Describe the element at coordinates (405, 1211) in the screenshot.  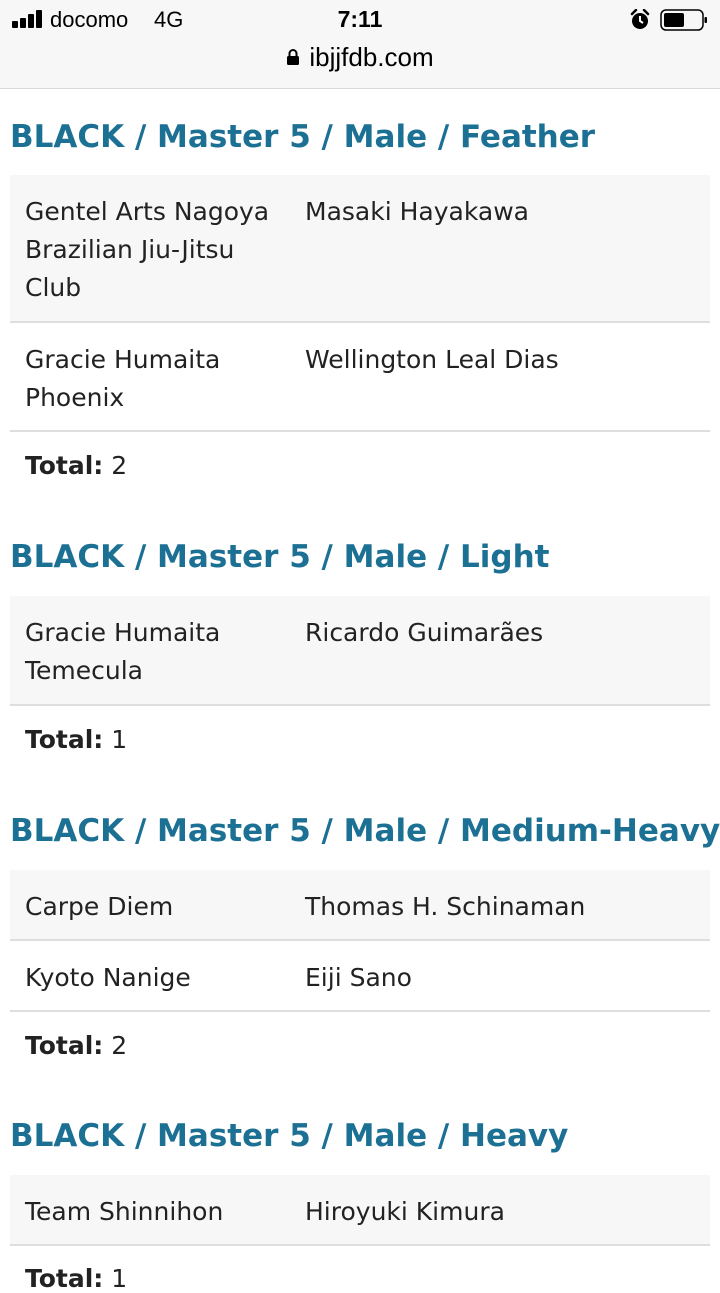
I see `athlete-name: Hiroyuki Kimura` at that location.